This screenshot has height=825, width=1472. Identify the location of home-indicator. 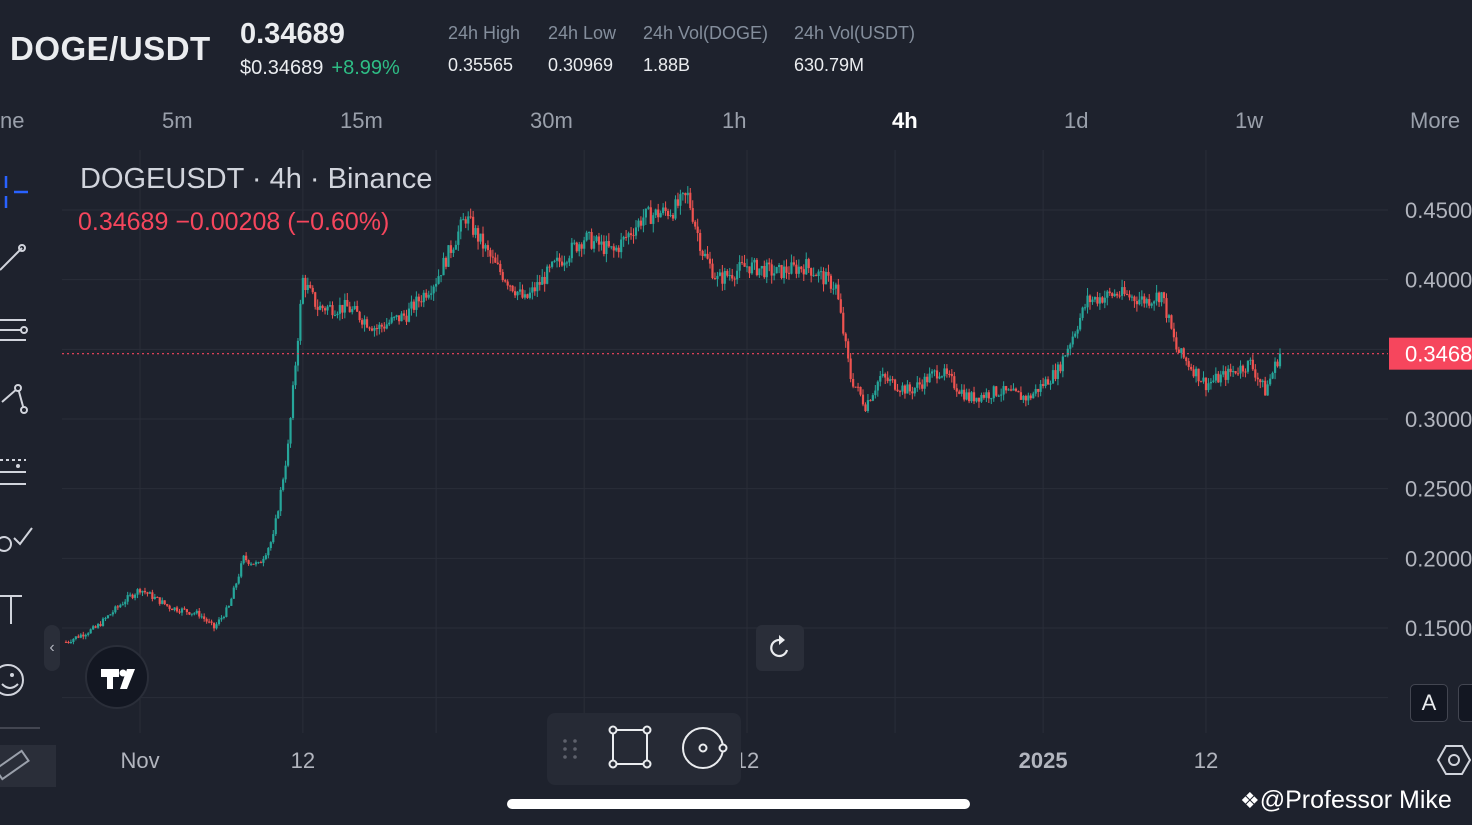
(738, 804).